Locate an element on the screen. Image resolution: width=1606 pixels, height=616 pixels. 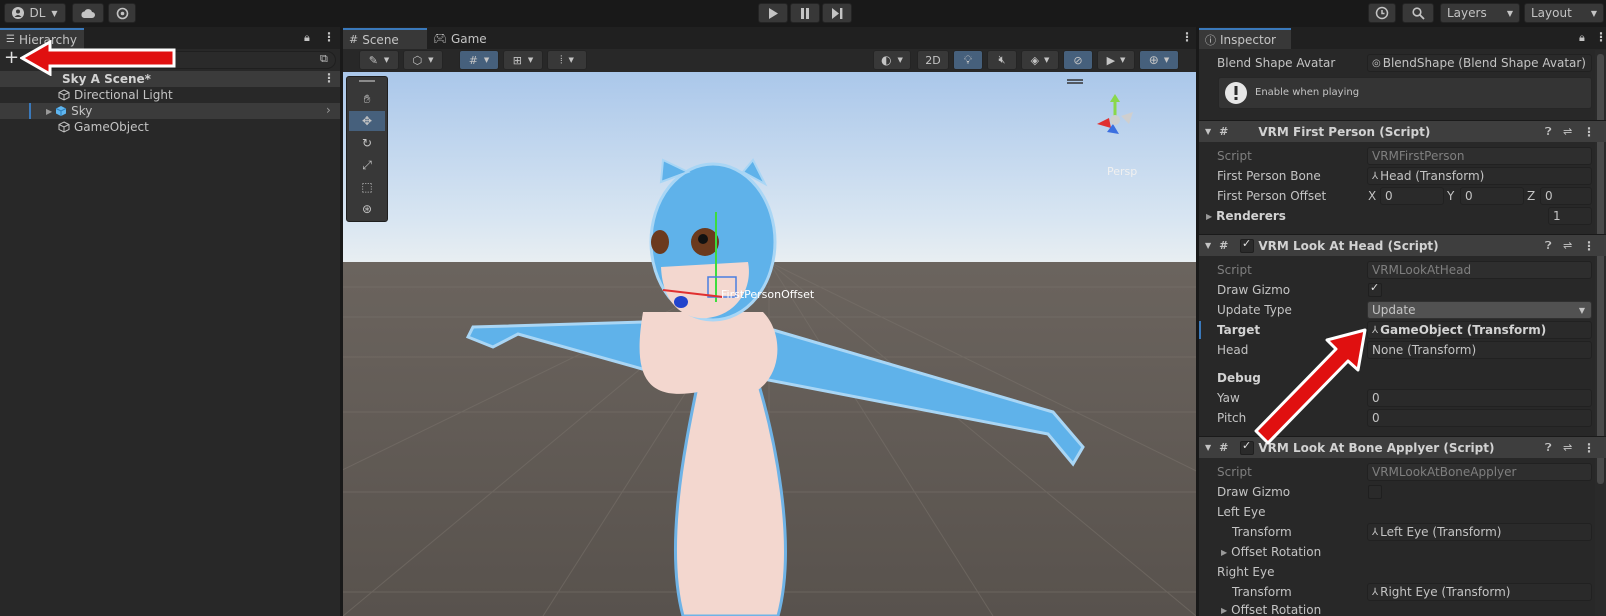
field-label: Yaw is located at coordinates (1228, 398).